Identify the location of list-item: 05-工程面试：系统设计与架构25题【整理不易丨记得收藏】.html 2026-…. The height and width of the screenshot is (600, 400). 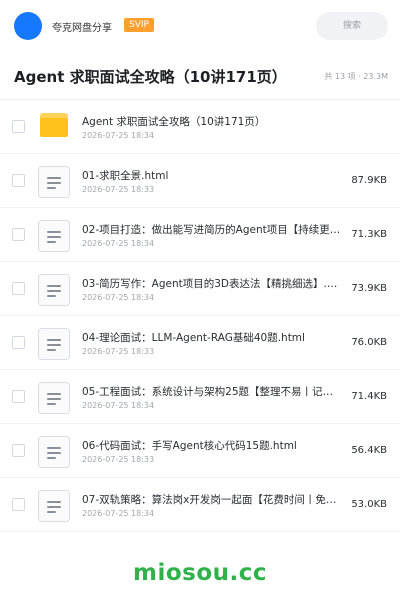
(200, 397).